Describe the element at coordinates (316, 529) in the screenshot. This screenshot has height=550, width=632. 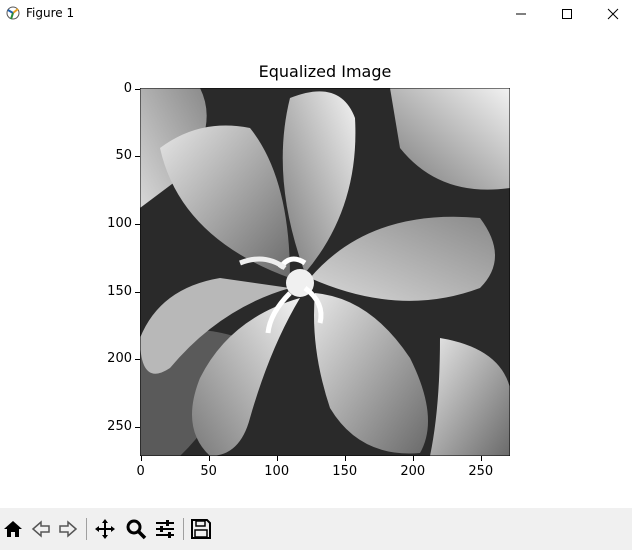
I see `navigation-toolbar` at that location.